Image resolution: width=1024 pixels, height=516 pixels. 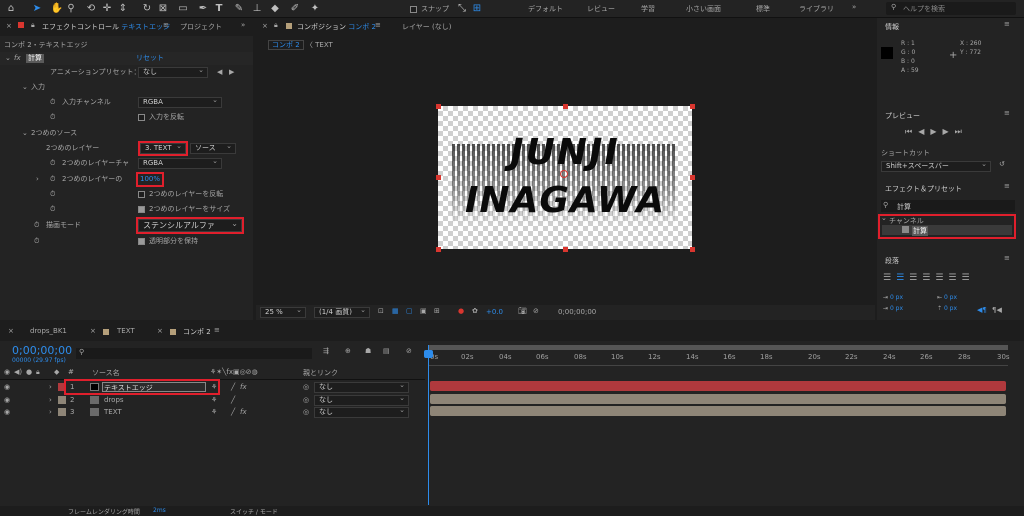 I want to click on fx-icon: fx, so click(x=17, y=58).